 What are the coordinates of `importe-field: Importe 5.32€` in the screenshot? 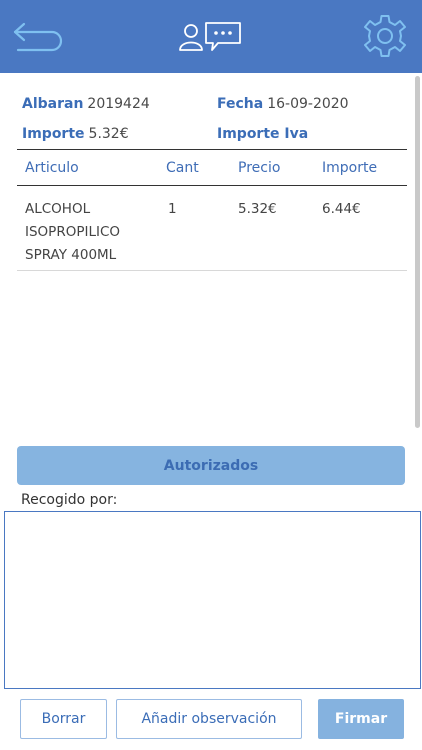 It's located at (75, 134).